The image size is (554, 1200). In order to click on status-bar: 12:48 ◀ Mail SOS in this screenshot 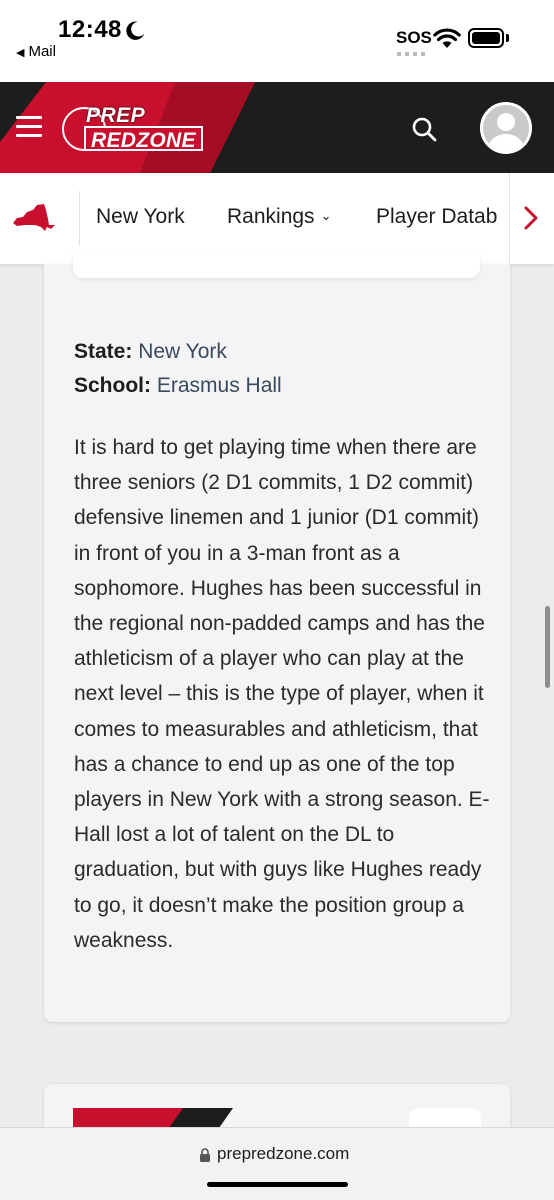, I will do `click(277, 41)`.